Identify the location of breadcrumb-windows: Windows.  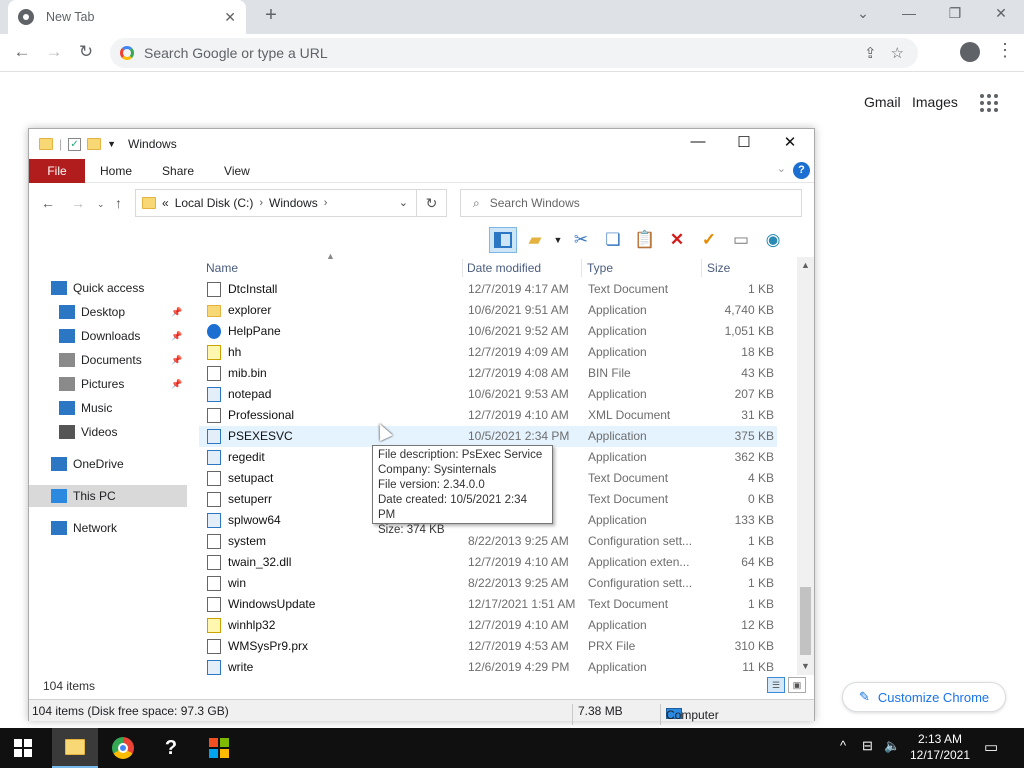
(293, 203).